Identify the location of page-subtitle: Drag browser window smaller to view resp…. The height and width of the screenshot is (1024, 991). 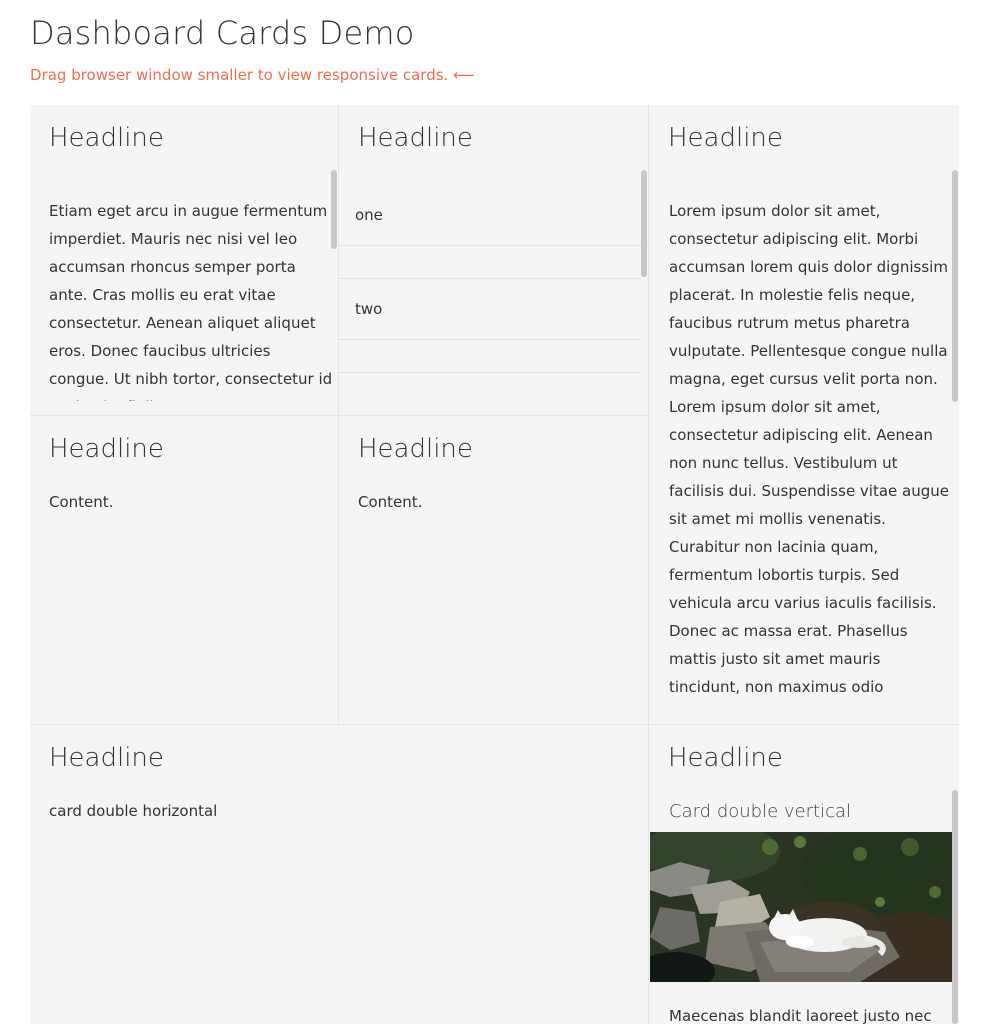
(252, 75).